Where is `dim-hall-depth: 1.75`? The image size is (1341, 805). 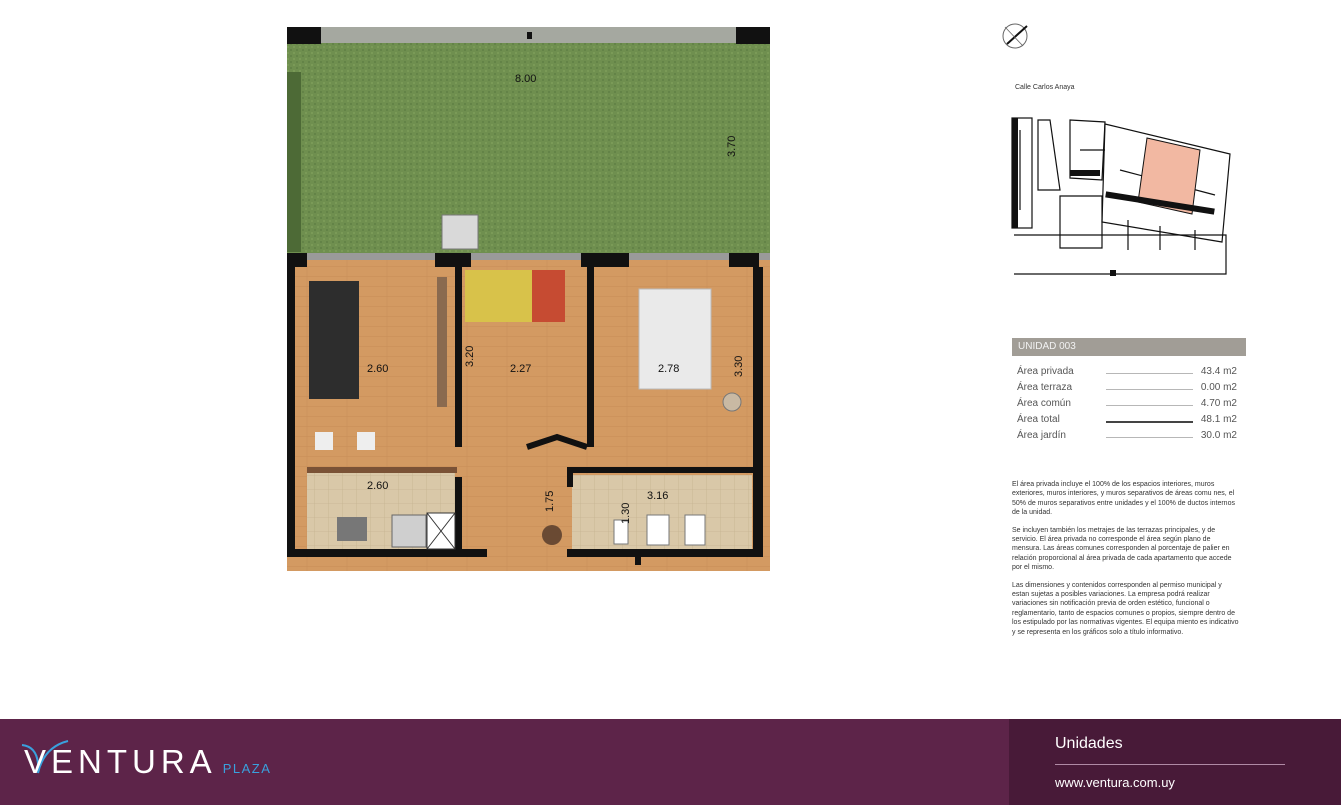 dim-hall-depth: 1.75 is located at coordinates (550, 501).